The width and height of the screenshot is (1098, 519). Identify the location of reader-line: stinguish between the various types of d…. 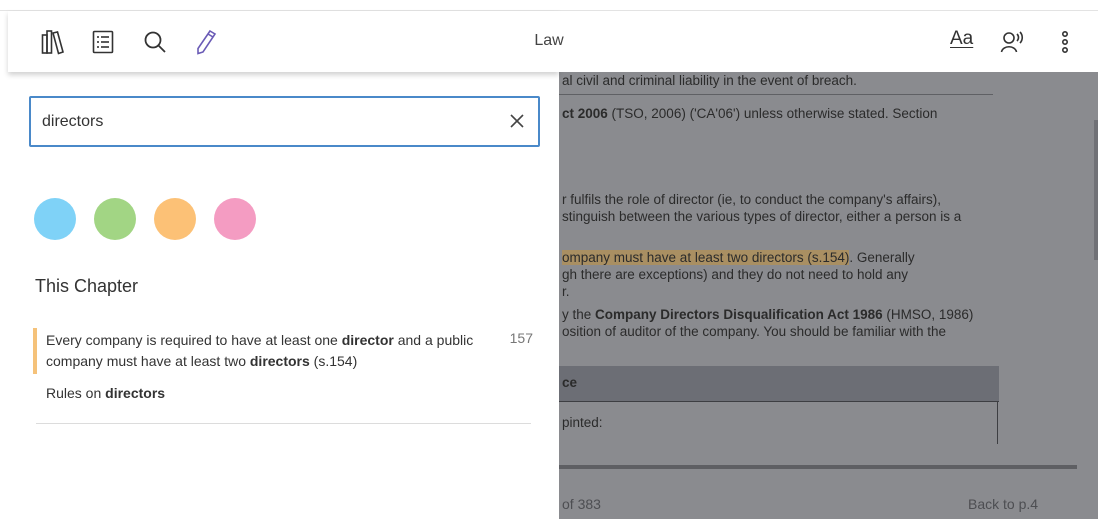
(762, 216).